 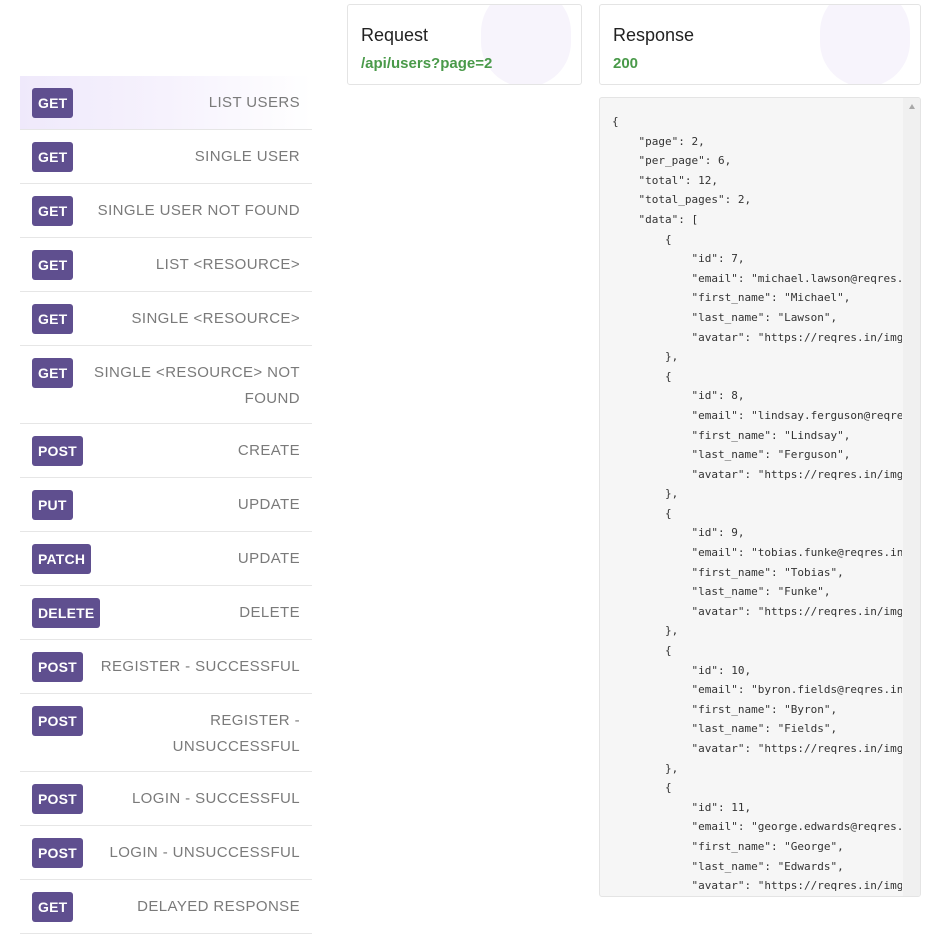 What do you see at coordinates (166, 103) in the screenshot?
I see `endpoint-item: GET LIST USERS` at bounding box center [166, 103].